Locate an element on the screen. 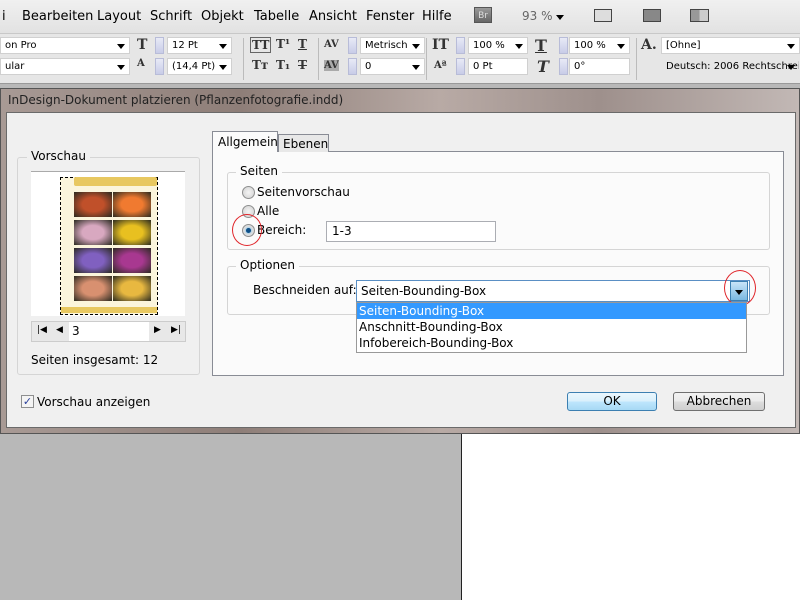 The width and height of the screenshot is (800, 600). preview-group-label: Vorschau is located at coordinates (58, 156).